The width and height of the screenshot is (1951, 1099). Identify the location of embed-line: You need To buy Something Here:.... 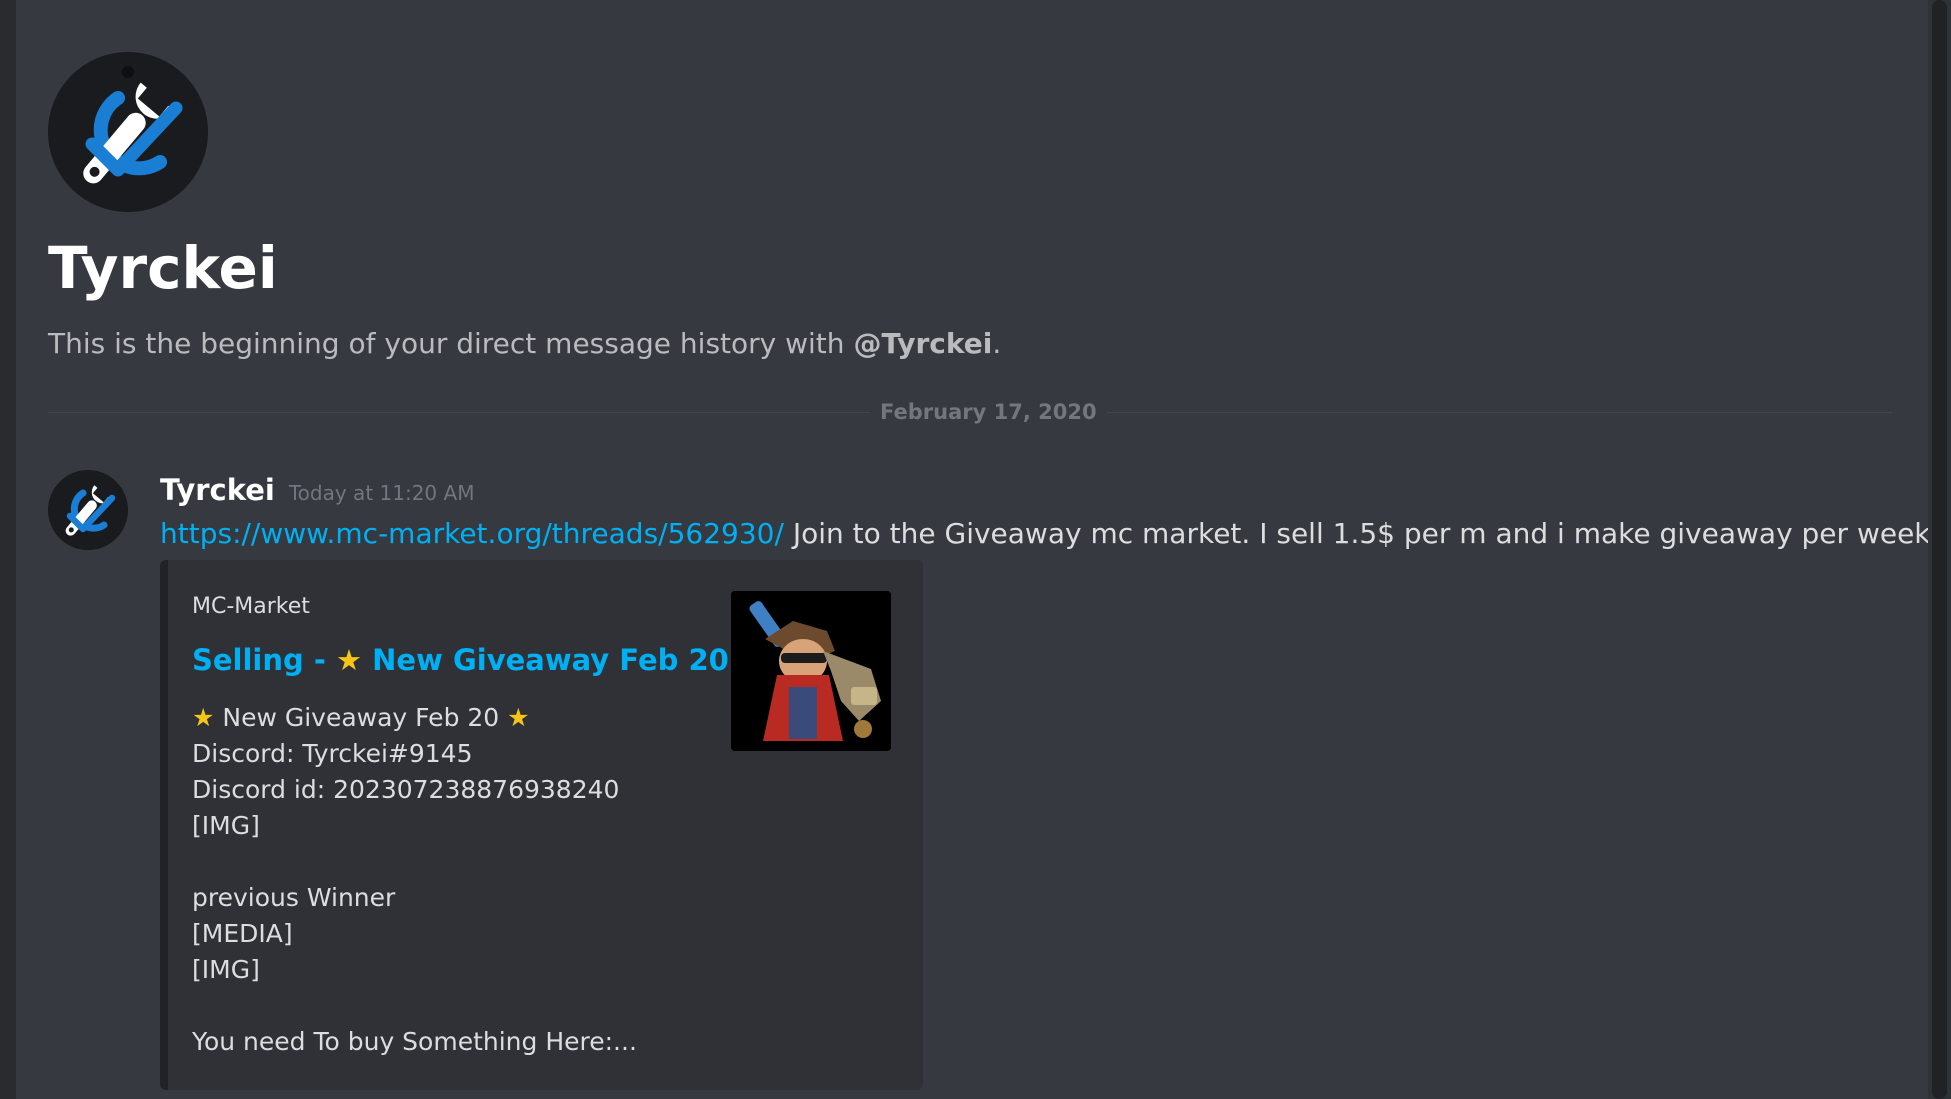
(414, 1041).